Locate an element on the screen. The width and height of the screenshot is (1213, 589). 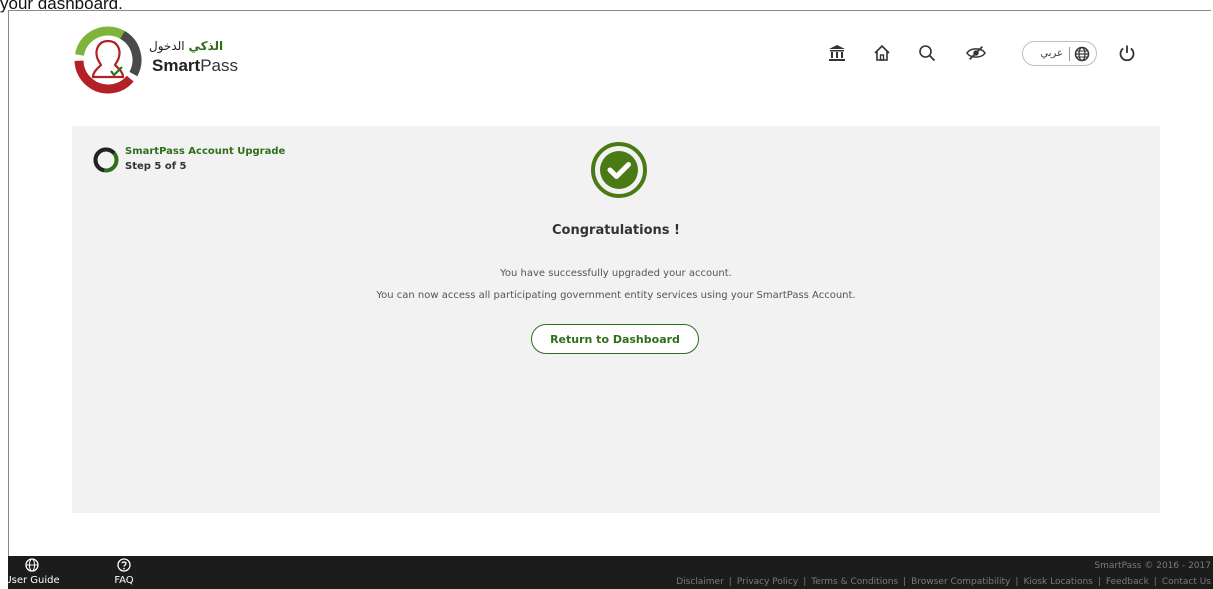
step-progress-icon is located at coordinates (106, 160).